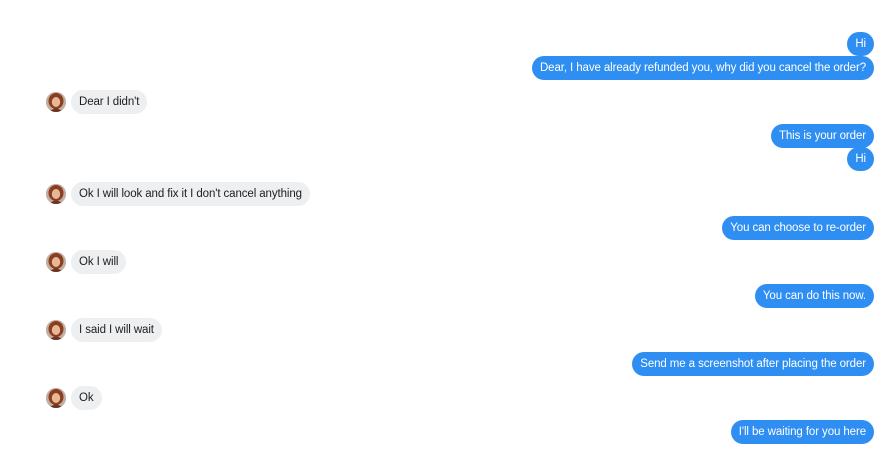  I want to click on incoming-message-bubble: Ok I will, so click(99, 262).